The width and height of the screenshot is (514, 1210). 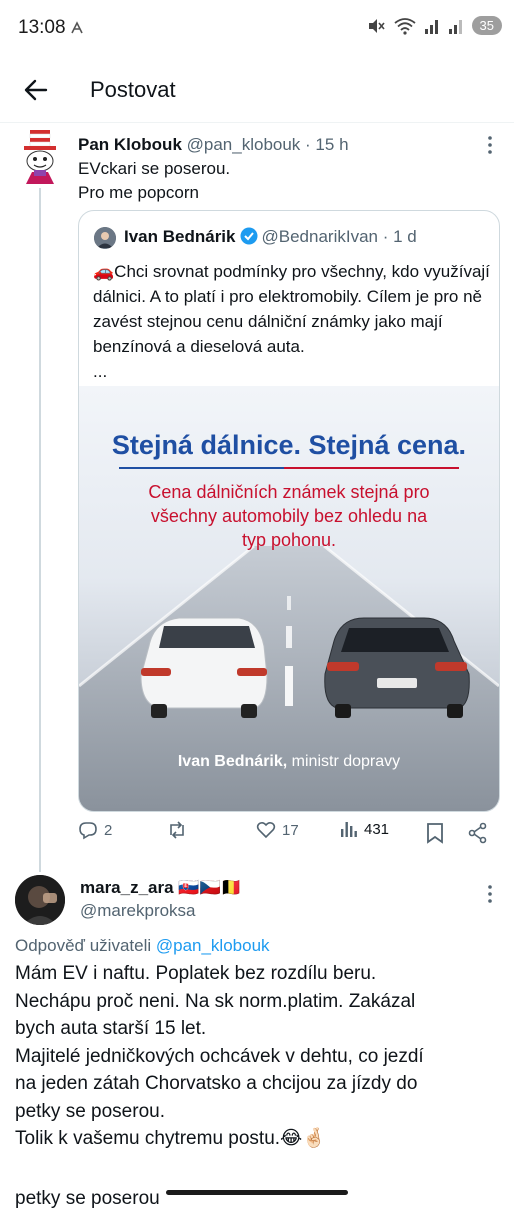 What do you see at coordinates (399, 236) in the screenshot?
I see `quoted-time: · 1 d` at bounding box center [399, 236].